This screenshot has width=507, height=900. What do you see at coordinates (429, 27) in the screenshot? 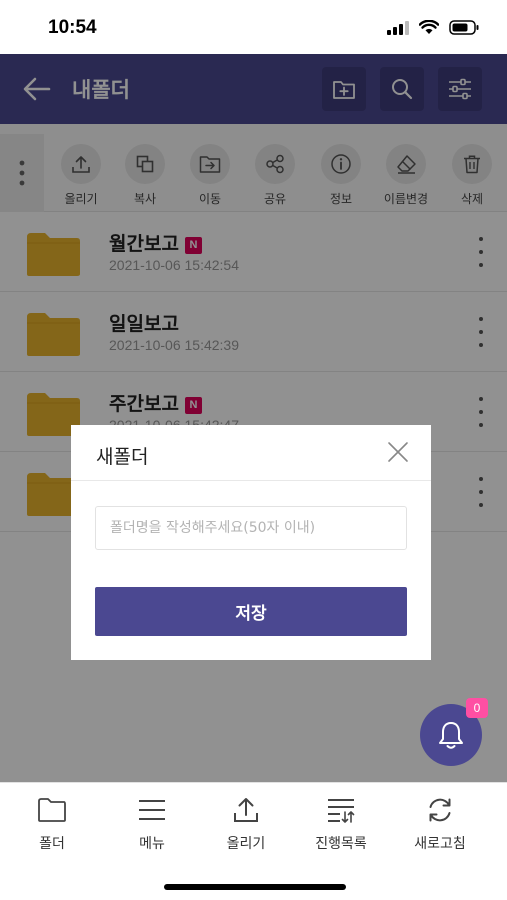
I see `wifi-icon` at bounding box center [429, 27].